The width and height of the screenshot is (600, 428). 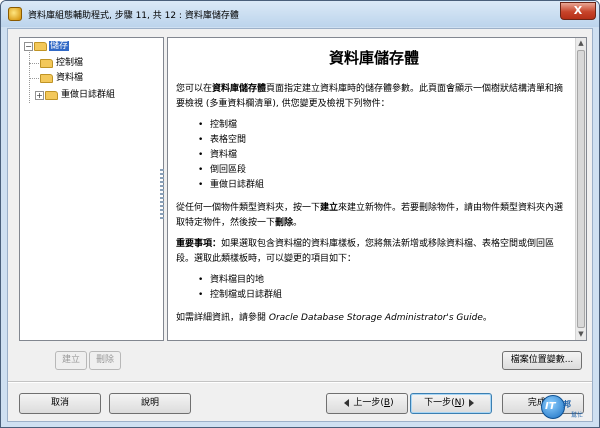 I want to click on scroll-up-icon: ▲, so click(x=581, y=43).